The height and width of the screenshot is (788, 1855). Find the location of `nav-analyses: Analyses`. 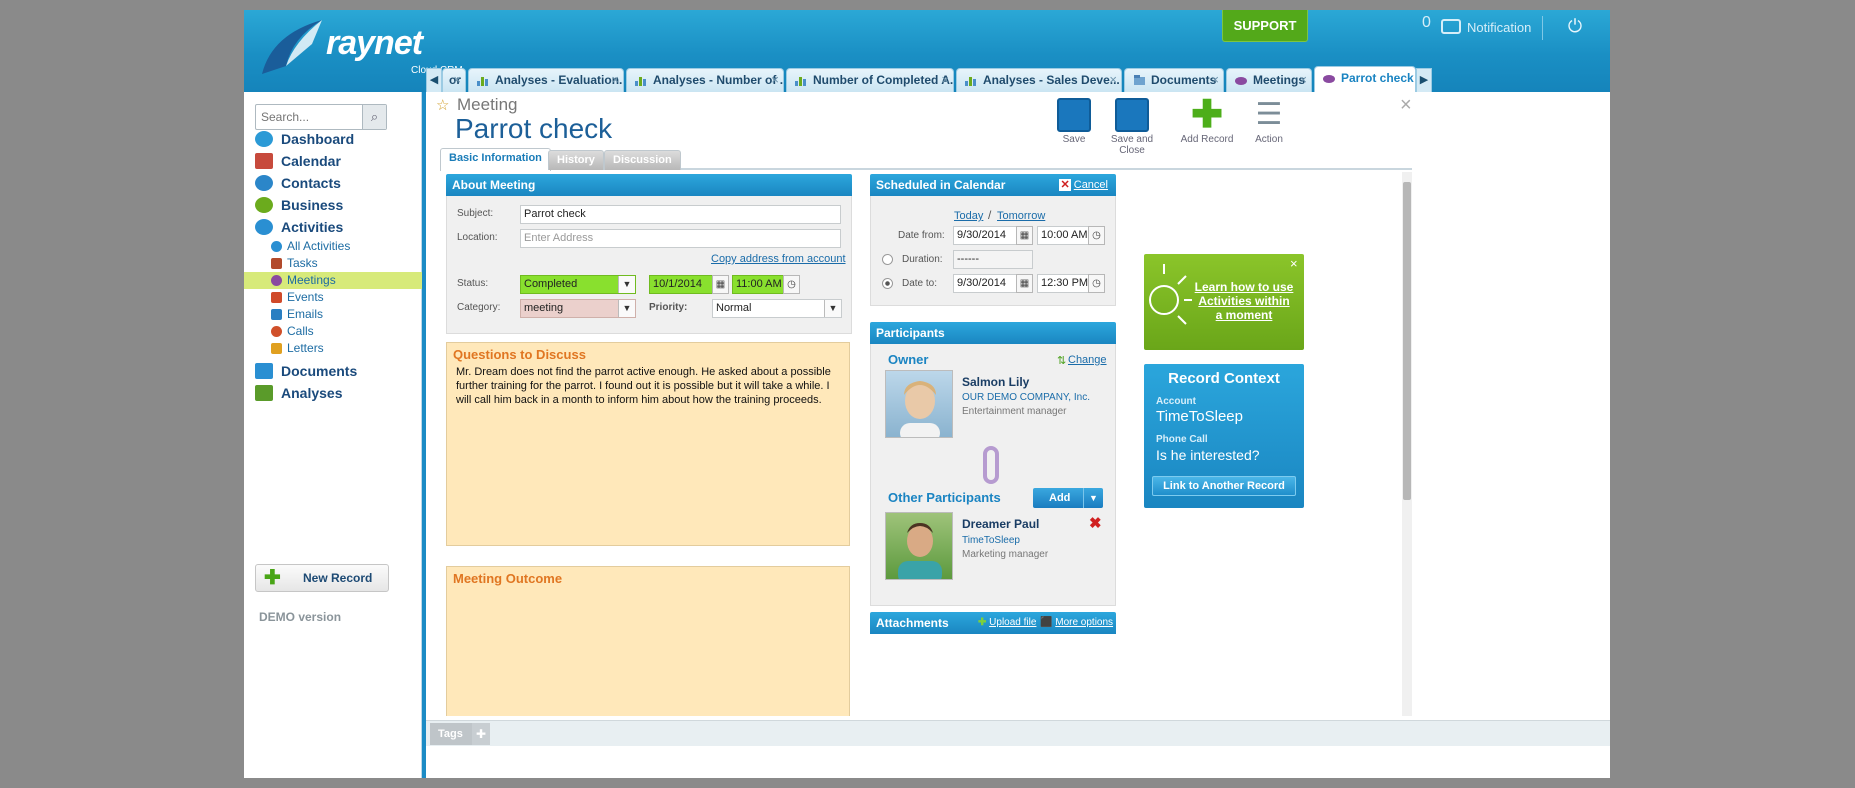

nav-analyses: Analyses is located at coordinates (333, 393).